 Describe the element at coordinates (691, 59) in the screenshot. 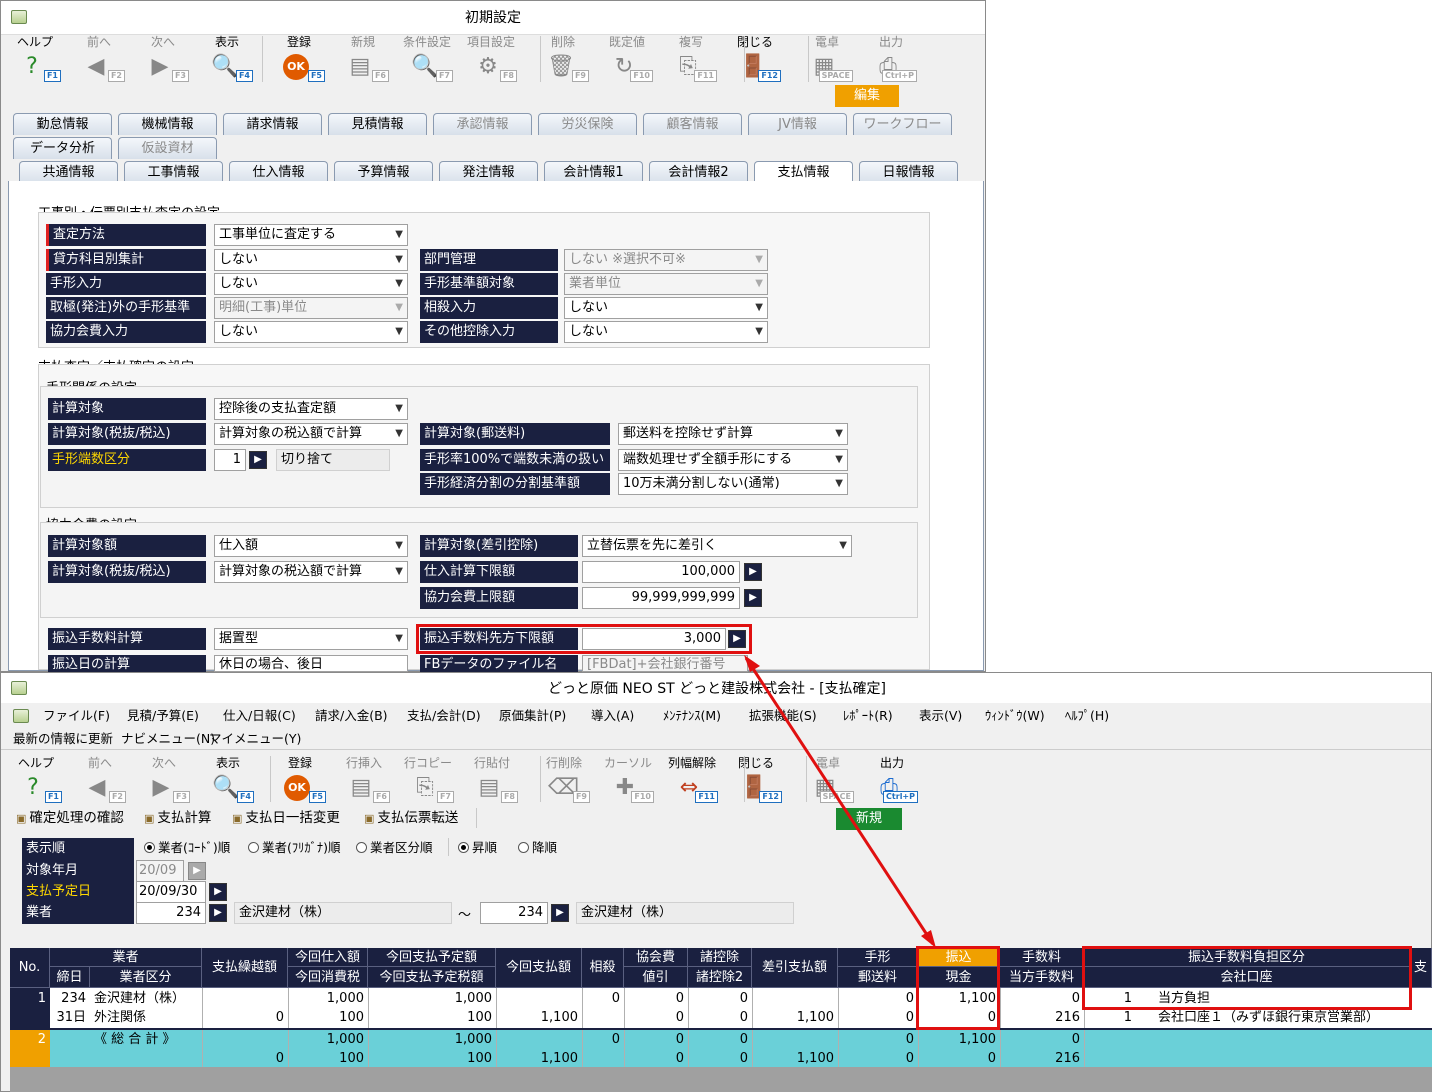

I see `toolbar-button-10: 複写 ⎘ F11` at that location.